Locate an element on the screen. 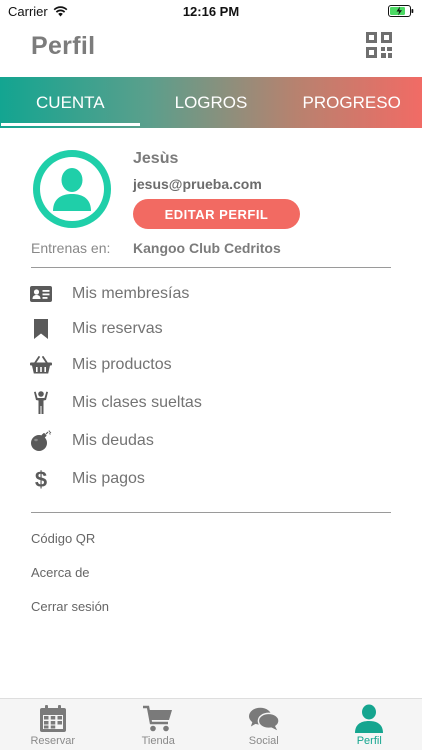 Image resolution: width=422 pixels, height=750 pixels. menu-label: Mis pagos is located at coordinates (108, 478).